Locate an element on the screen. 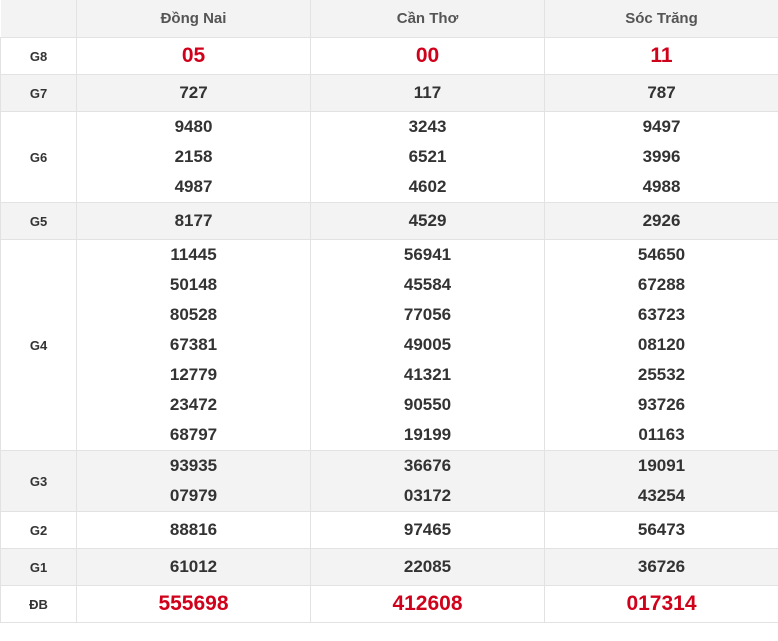 This screenshot has height=641, width=778. result-cell: 9480 2158 4987 is located at coordinates (193, 157).